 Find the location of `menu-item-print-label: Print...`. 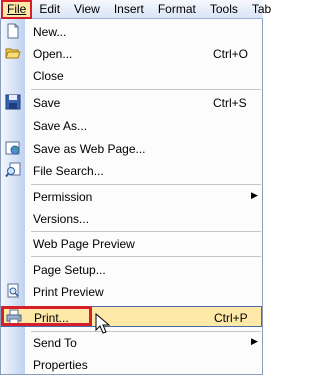

menu-item-print-label: Print... is located at coordinates (51, 318).